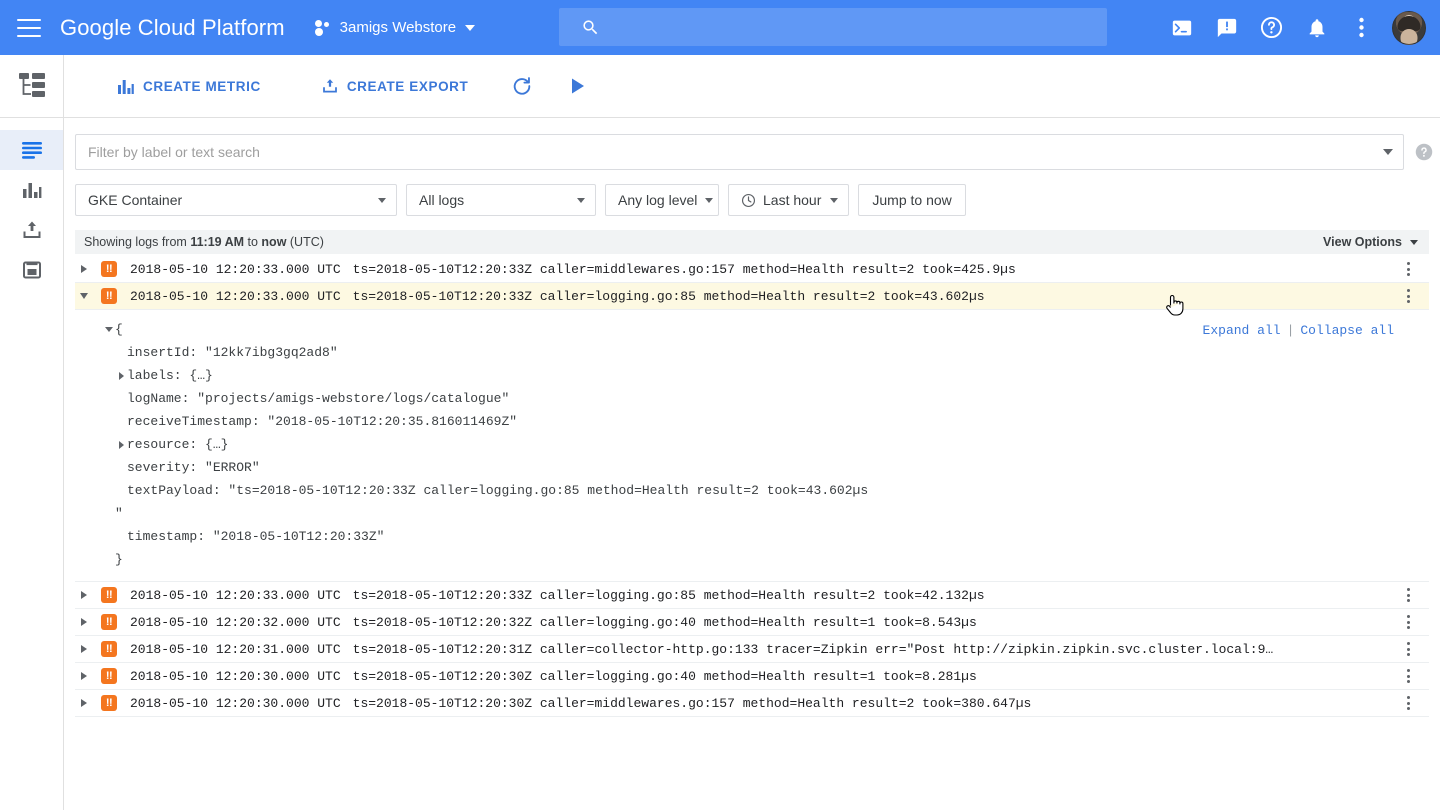 This screenshot has width=1440, height=810. What do you see at coordinates (1316, 27) in the screenshot?
I see `notifications-icon` at bounding box center [1316, 27].